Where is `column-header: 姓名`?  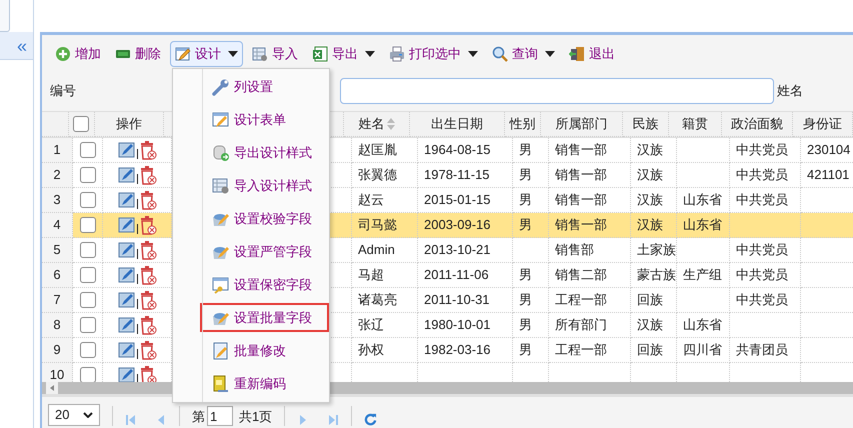
column-header: 姓名 is located at coordinates (371, 124).